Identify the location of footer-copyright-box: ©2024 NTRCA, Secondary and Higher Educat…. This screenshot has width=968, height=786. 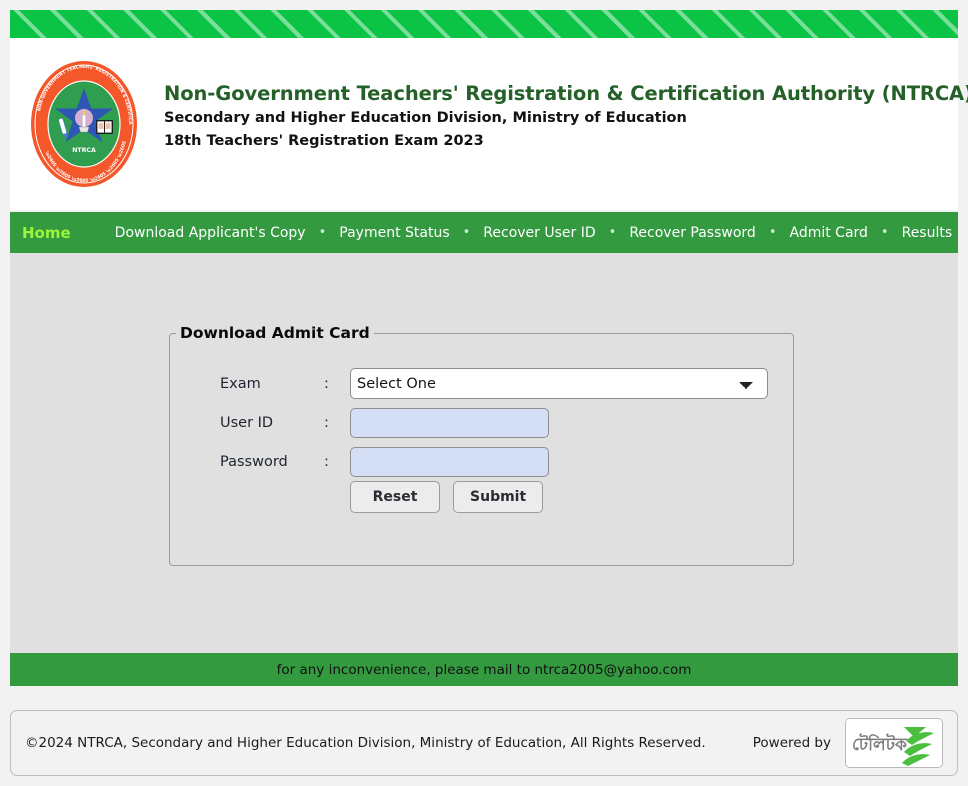
(484, 743).